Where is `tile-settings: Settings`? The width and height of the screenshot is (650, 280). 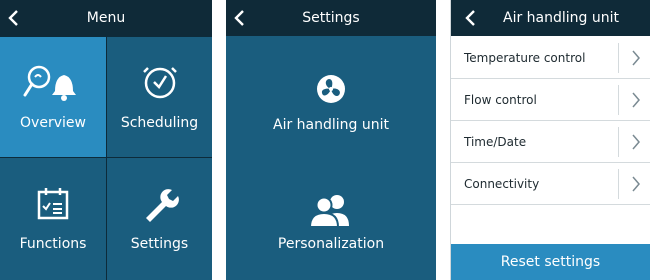 tile-settings: Settings is located at coordinates (159, 219).